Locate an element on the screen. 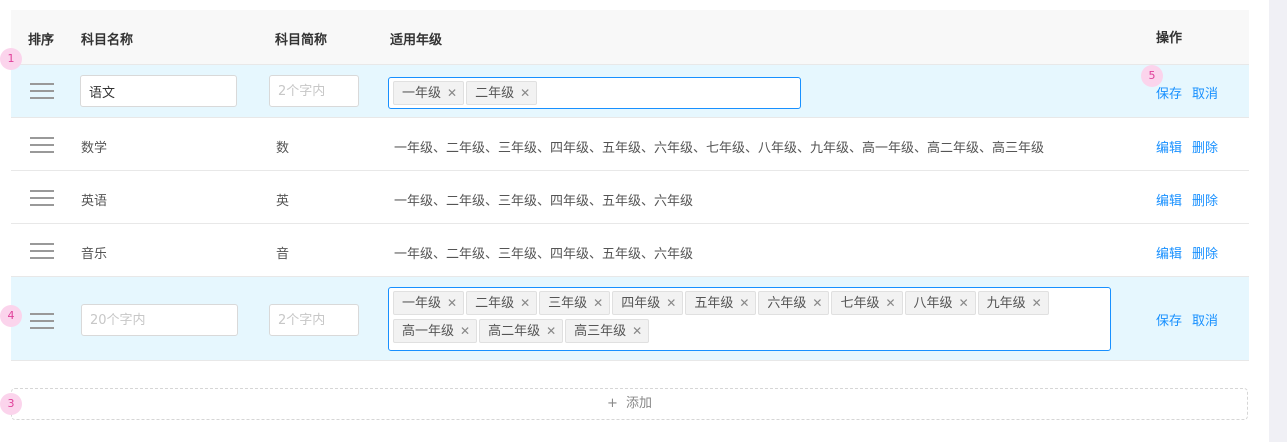 The image size is (1287, 442). table-row: 一年级 ✕ 二年级 ✕ 保存 取消 is located at coordinates (630, 91).